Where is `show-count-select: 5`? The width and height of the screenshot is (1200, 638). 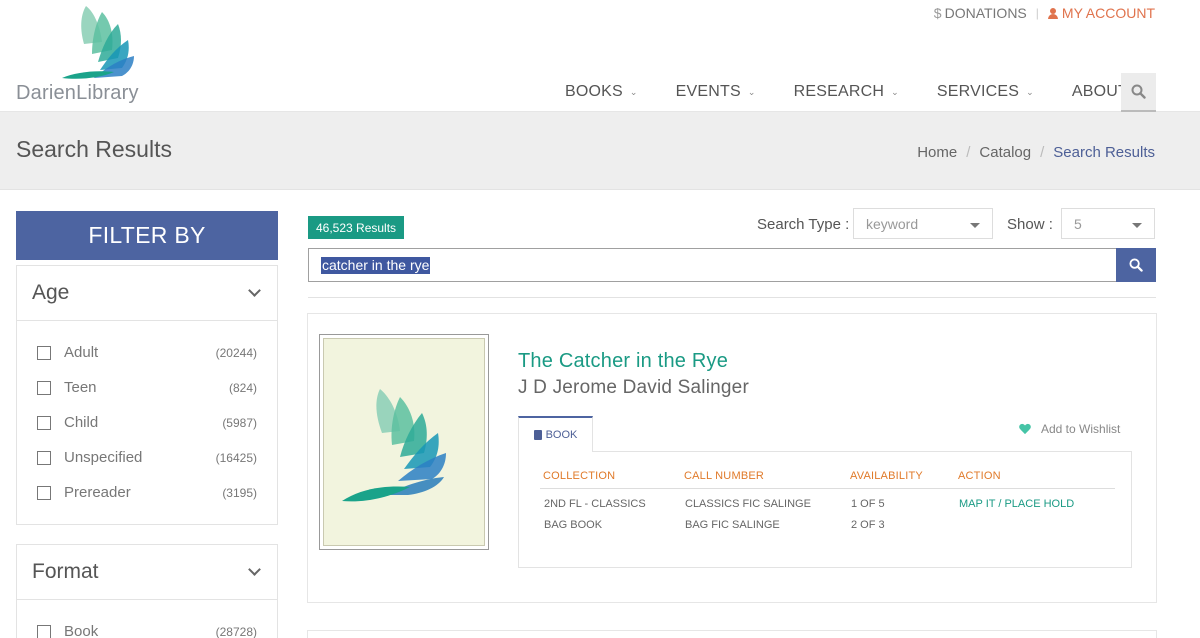 show-count-select: 5 is located at coordinates (1108, 223).